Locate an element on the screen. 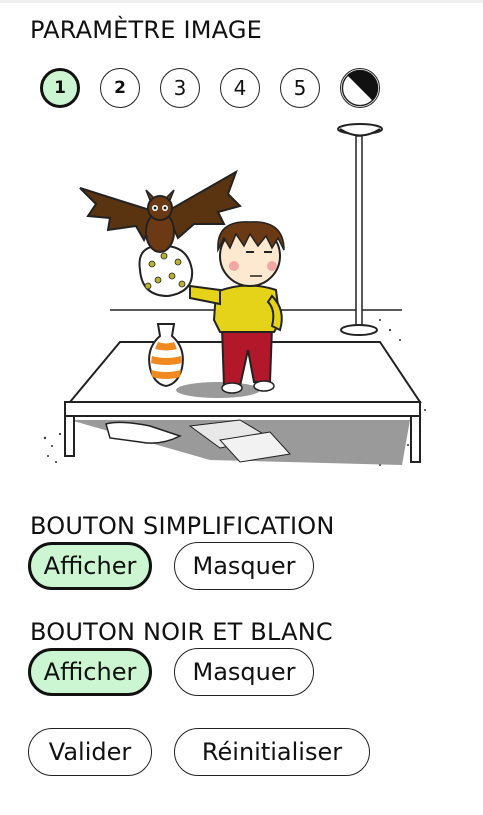 The image size is (483, 815). simplification-title: BOUTON SIMPLIFICATION is located at coordinates (182, 526).